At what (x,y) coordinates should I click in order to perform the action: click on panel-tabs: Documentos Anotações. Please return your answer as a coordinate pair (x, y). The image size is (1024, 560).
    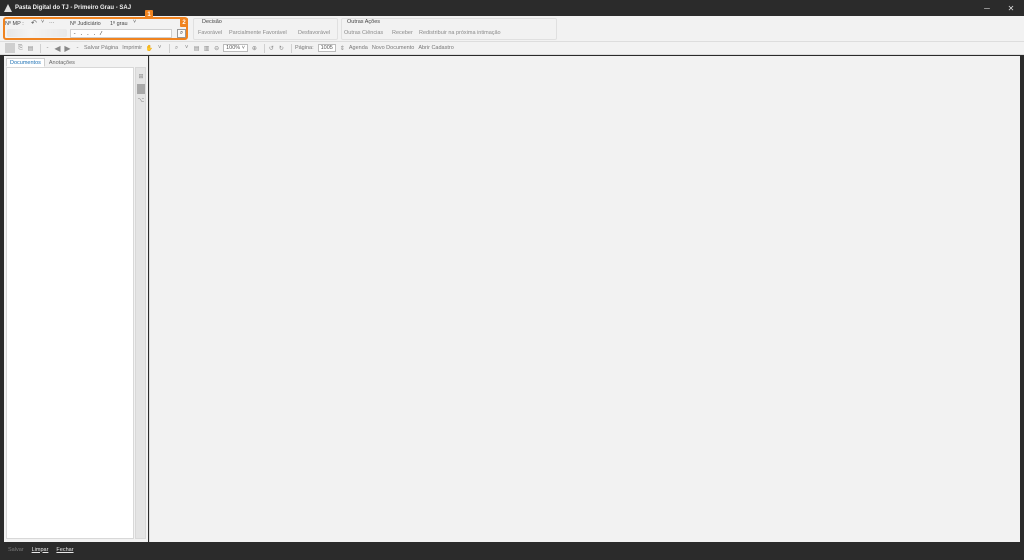
    Looking at the image, I should click on (42, 62).